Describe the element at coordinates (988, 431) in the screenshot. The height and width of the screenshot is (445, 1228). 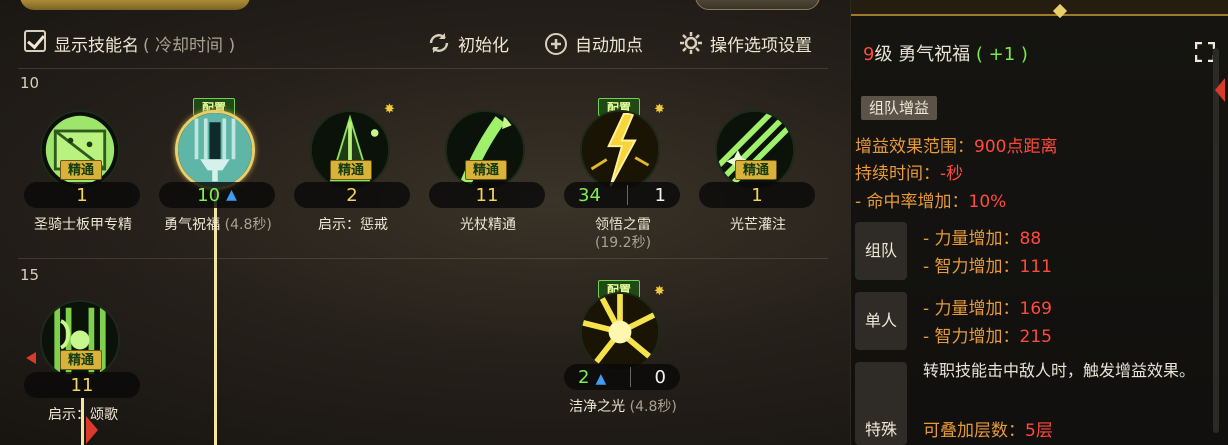
I see `stack-line: 可叠加层数：5层` at that location.